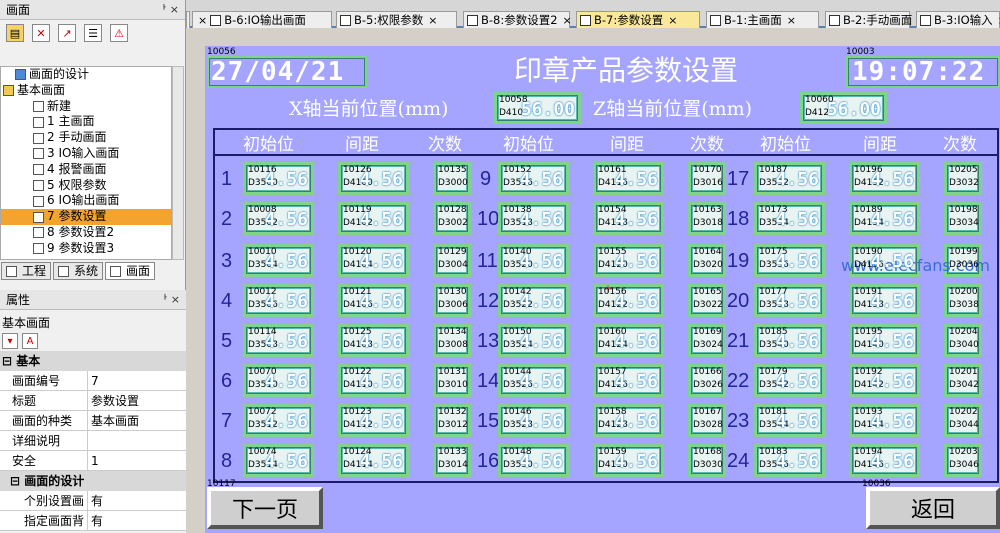 The image size is (1000, 533). What do you see at coordinates (452, 420) in the screenshot?
I see `param-input-field: 10132 D3012` at bounding box center [452, 420].